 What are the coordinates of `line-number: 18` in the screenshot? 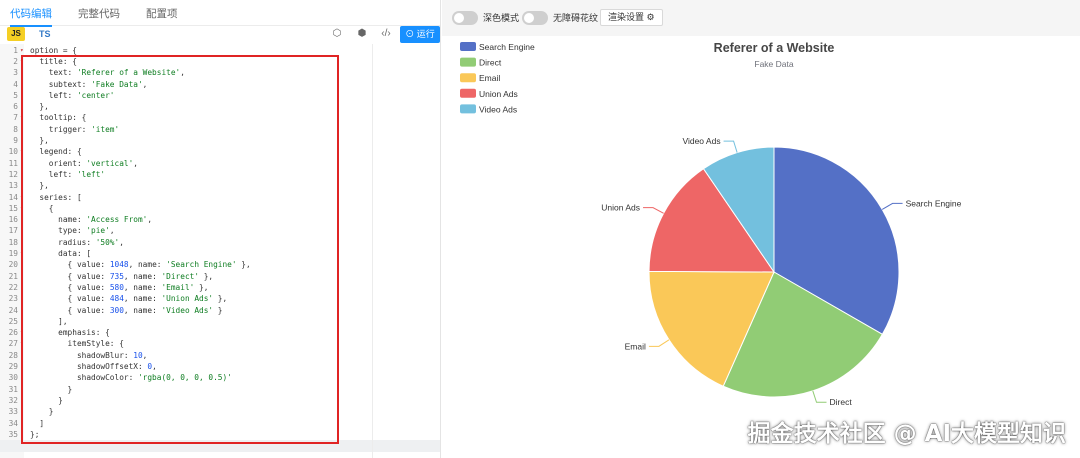 It's located at (13, 242).